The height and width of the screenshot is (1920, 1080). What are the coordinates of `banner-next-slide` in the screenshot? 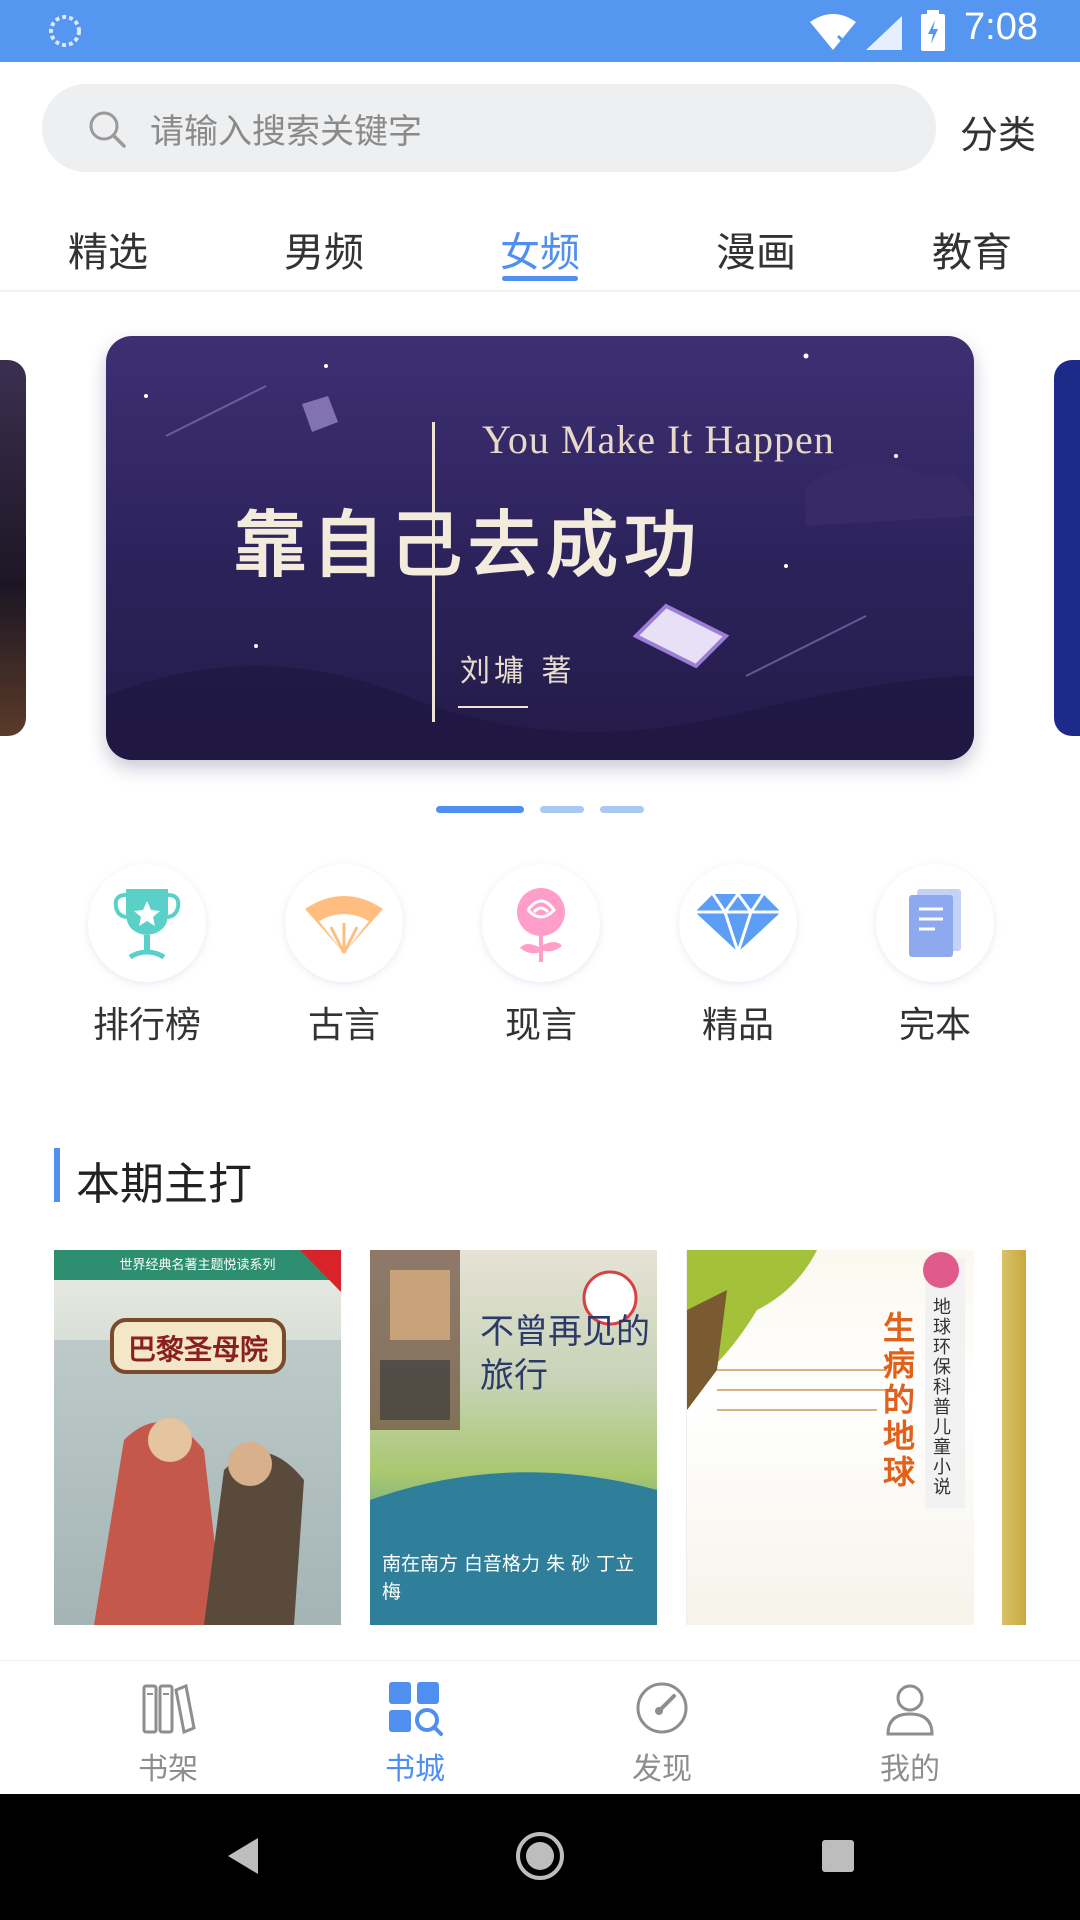 It's located at (1067, 548).